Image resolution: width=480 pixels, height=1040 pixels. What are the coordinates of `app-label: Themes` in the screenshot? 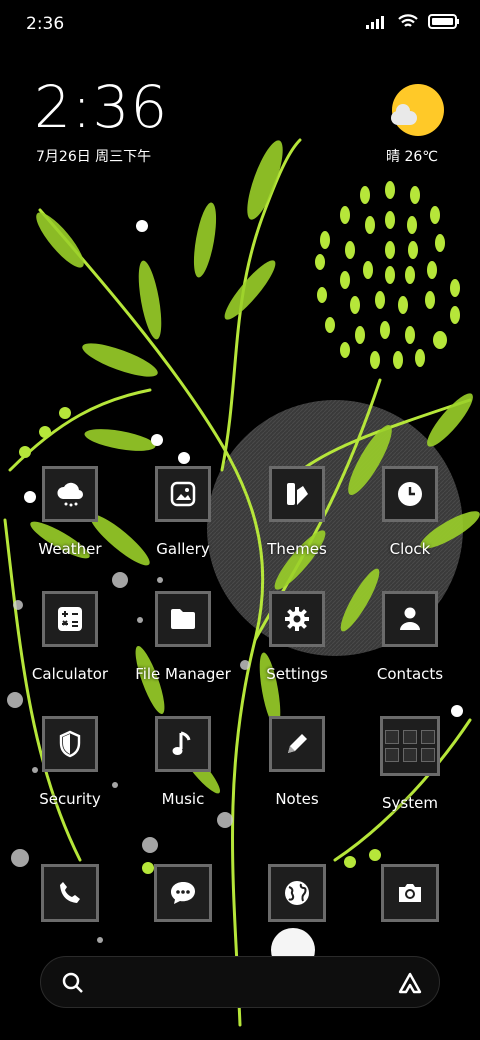 It's located at (297, 549).